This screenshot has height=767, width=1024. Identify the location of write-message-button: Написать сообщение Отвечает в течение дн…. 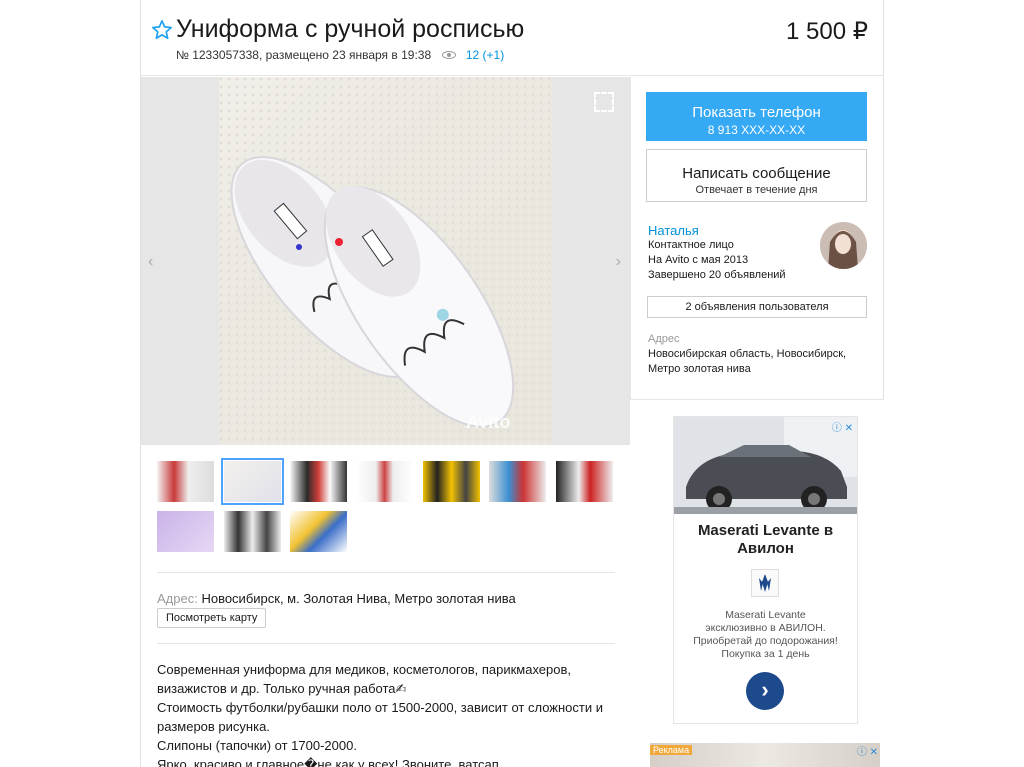
(756, 175).